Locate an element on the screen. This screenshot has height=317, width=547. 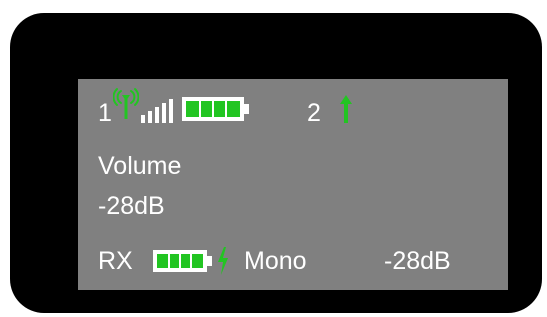
rx-battery-icon is located at coordinates (182, 261).